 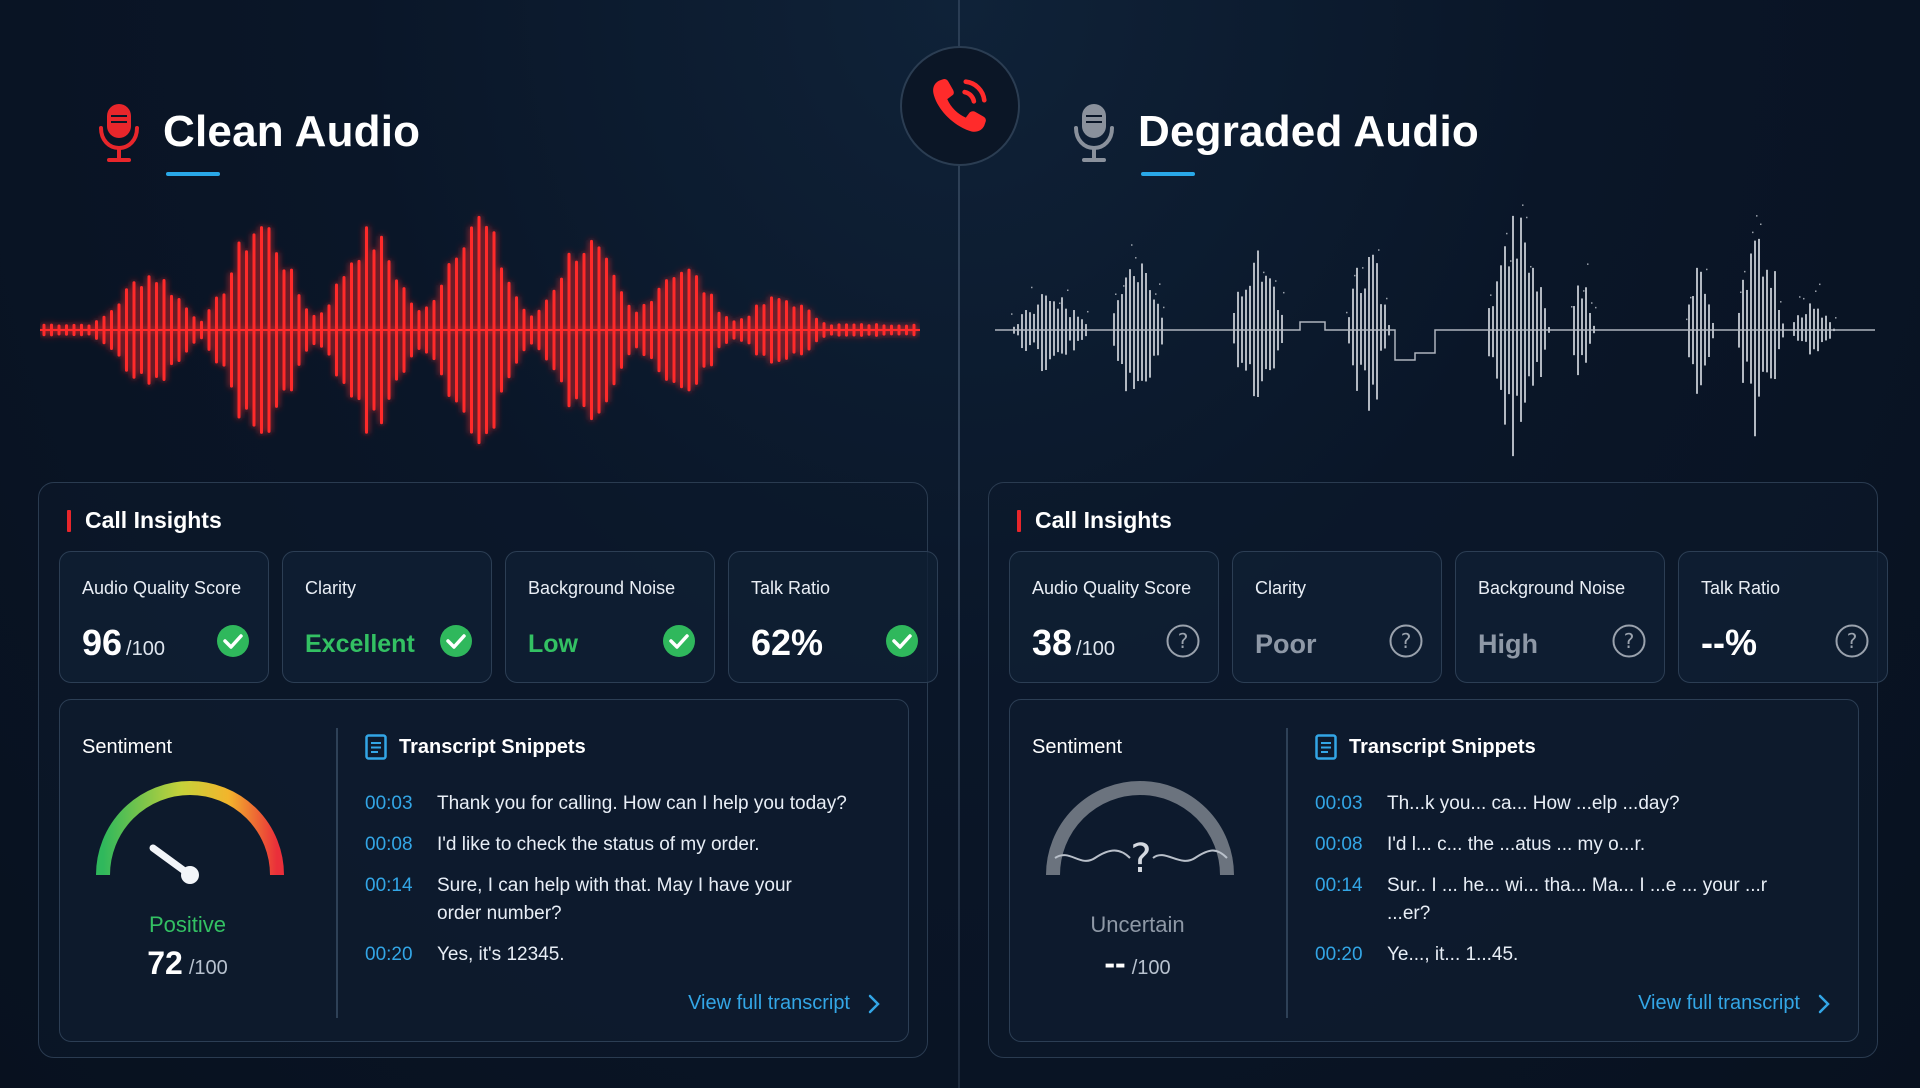 What do you see at coordinates (610, 617) in the screenshot?
I see `metric-background-noise: Background Noise Low` at bounding box center [610, 617].